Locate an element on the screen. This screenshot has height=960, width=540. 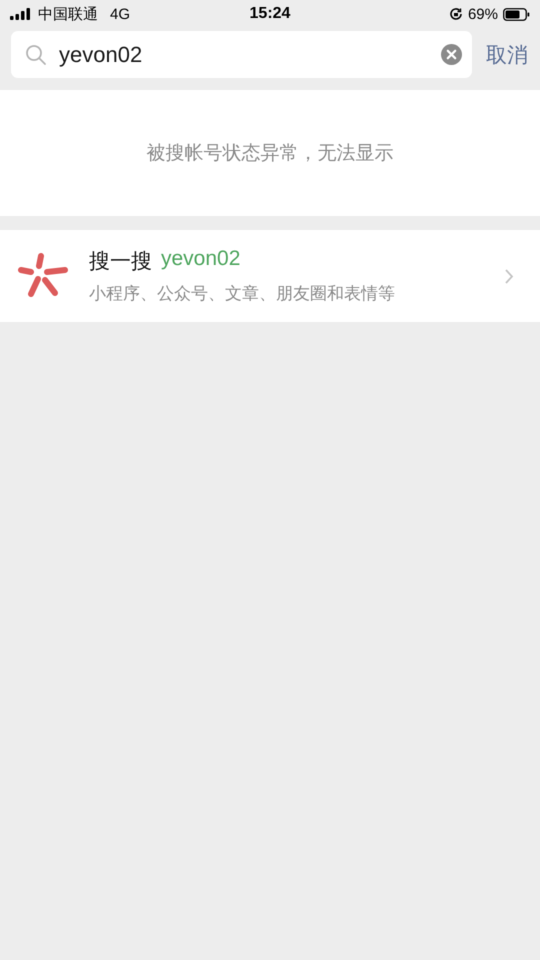
clear-icon is located at coordinates (451, 54).